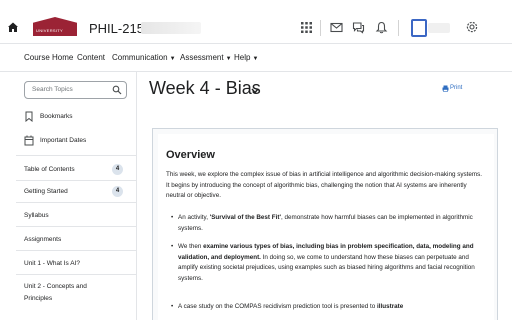 This screenshot has width=512, height=320. I want to click on home-icon, so click(13, 27).